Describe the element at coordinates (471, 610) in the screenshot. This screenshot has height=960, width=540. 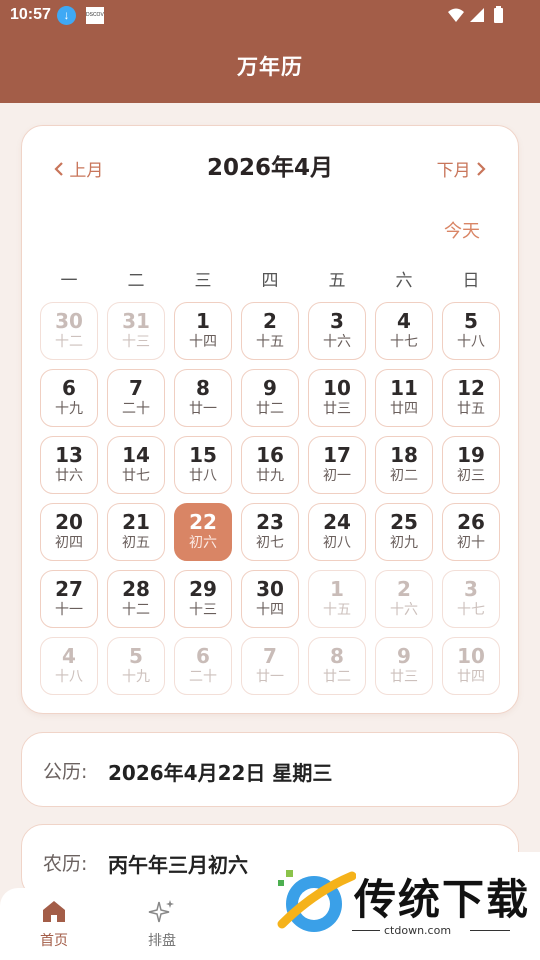
I see `lunar-day: 十七` at that location.